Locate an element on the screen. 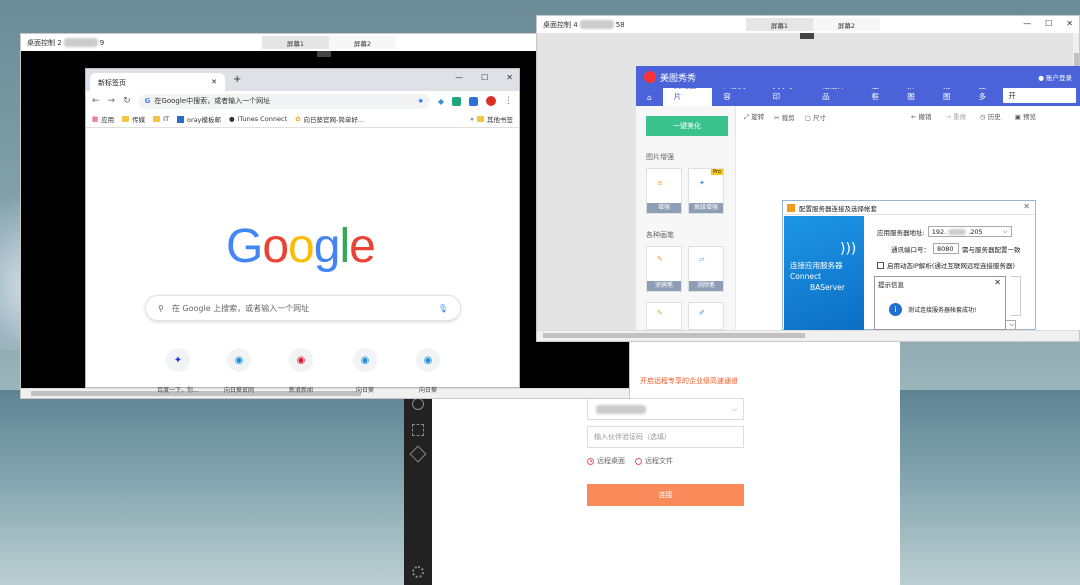 Image resolution: width=1080 pixels, height=585 pixels. login-link: ● 账户登录 is located at coordinates (1055, 77).